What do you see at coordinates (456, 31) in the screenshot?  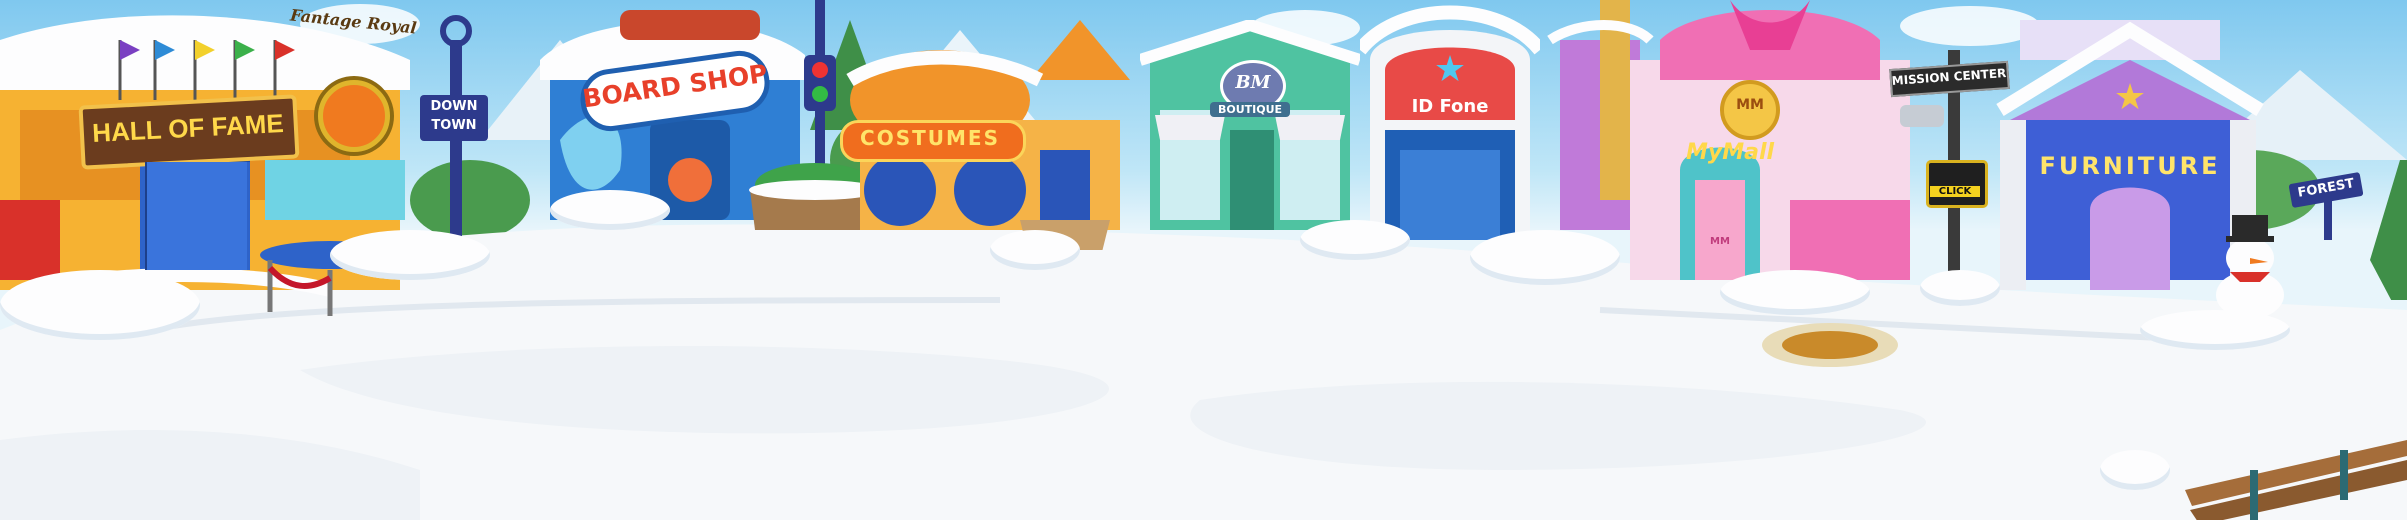 I see `signpost-top` at bounding box center [456, 31].